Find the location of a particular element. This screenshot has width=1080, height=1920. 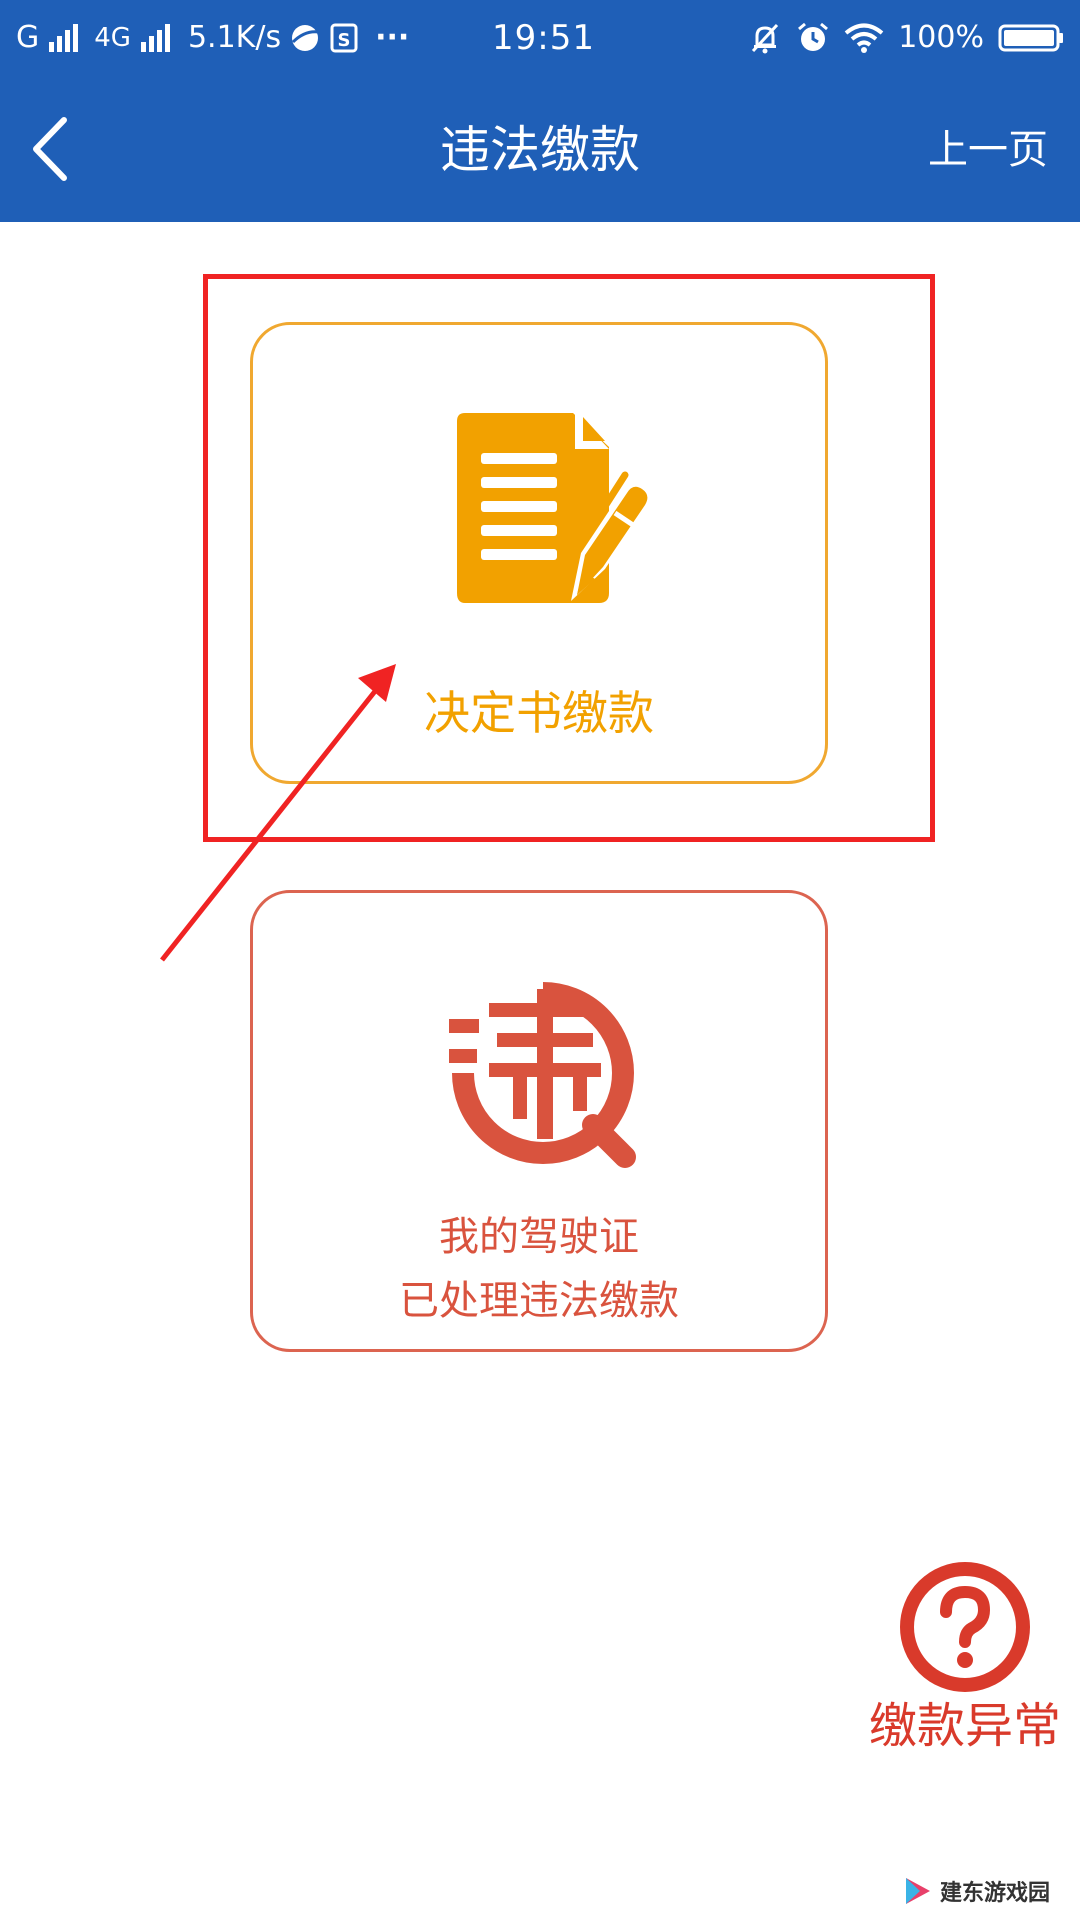

status-left: G 4G 5.1K/s S ··· is located at coordinates (212, 38).